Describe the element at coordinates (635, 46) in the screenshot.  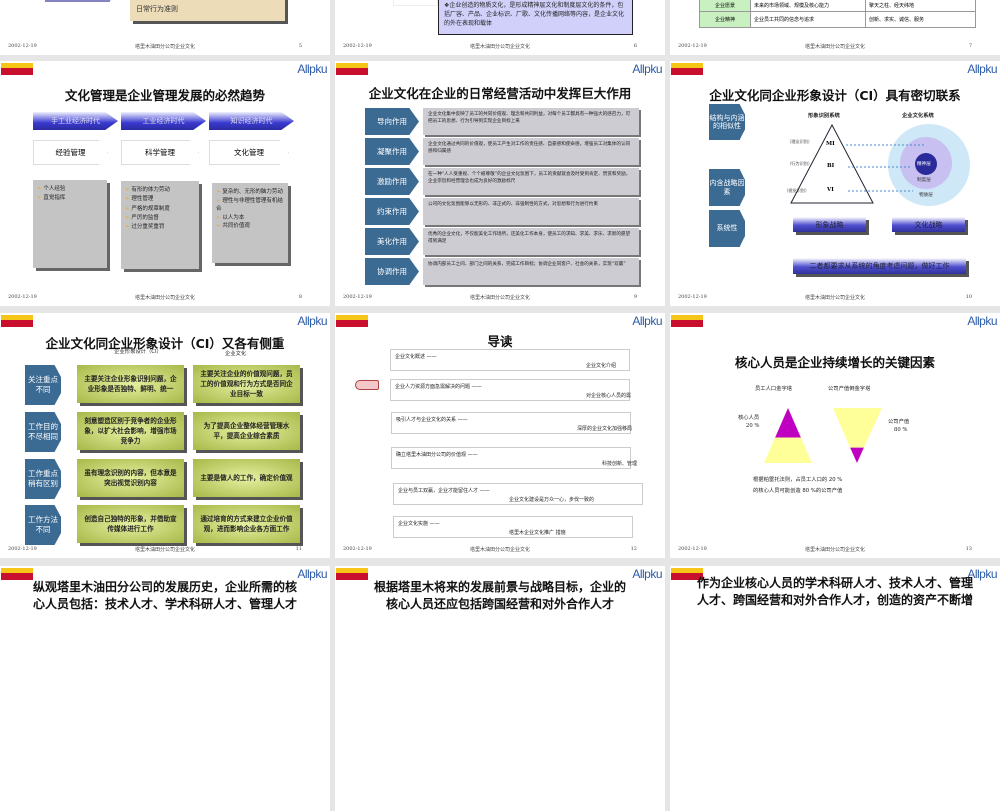
I see `page-number: 6` at that location.